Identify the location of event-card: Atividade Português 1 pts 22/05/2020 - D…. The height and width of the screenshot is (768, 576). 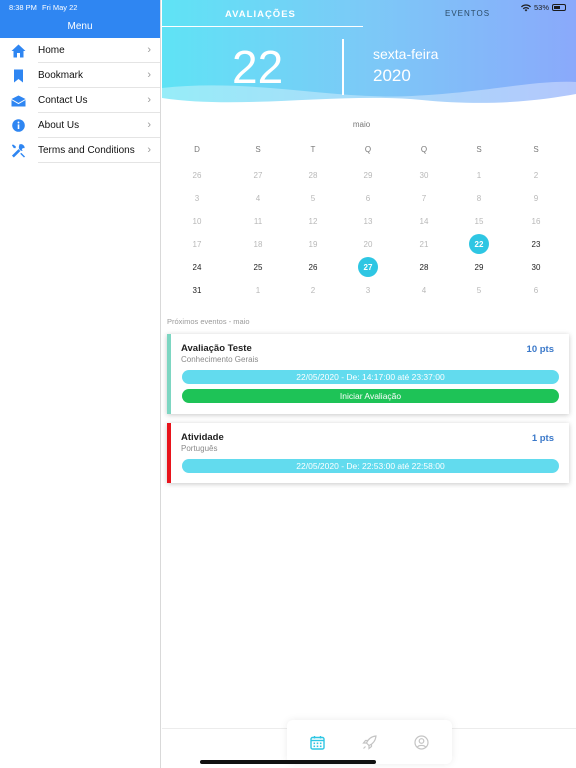
(368, 453).